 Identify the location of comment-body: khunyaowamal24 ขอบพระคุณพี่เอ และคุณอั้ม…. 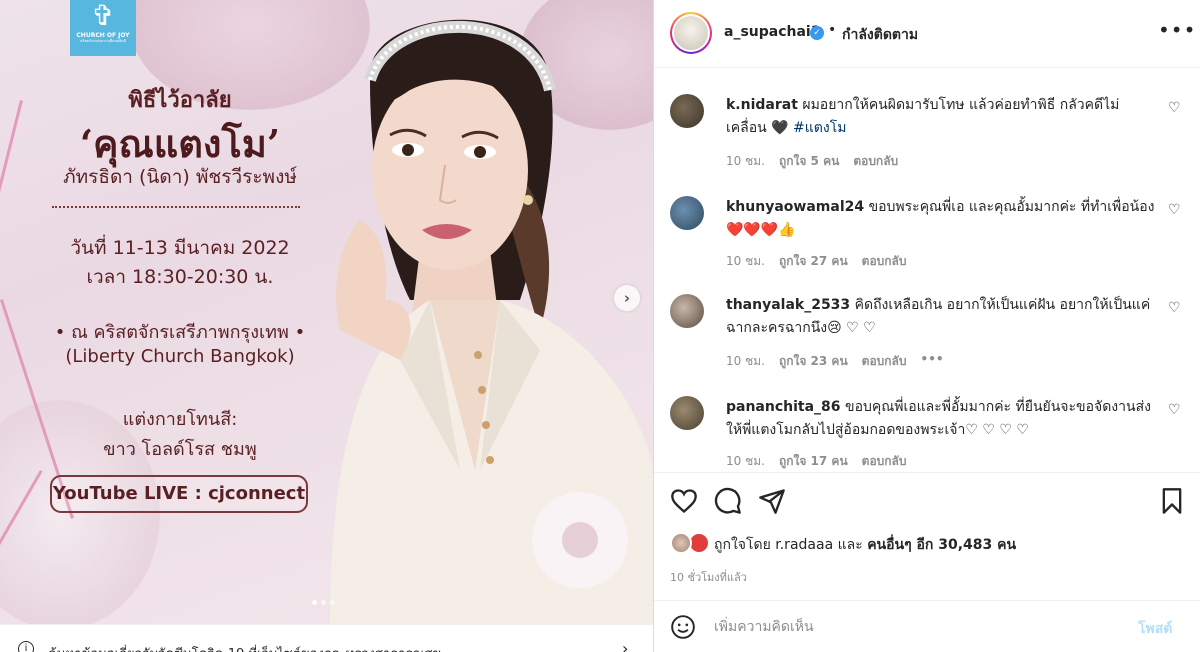
(941, 219).